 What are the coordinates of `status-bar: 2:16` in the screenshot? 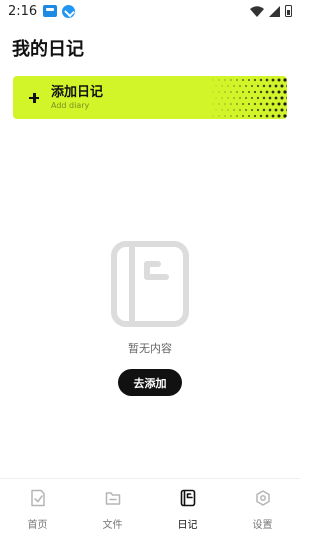 It's located at (150, 11).